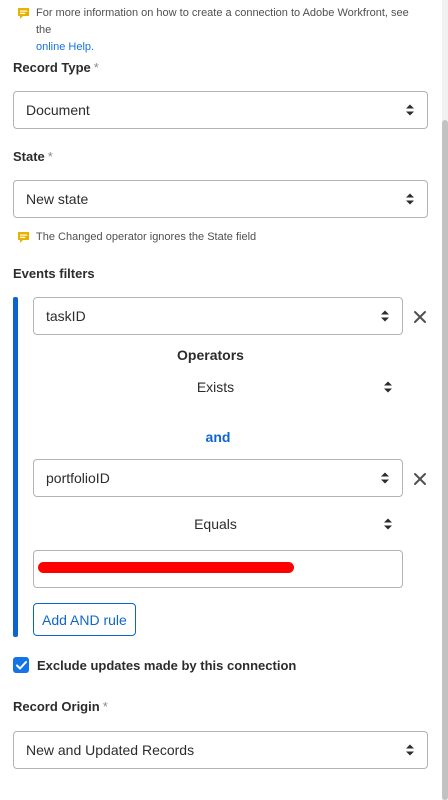 The width and height of the screenshot is (448, 800). I want to click on state-label: State *, so click(33, 156).